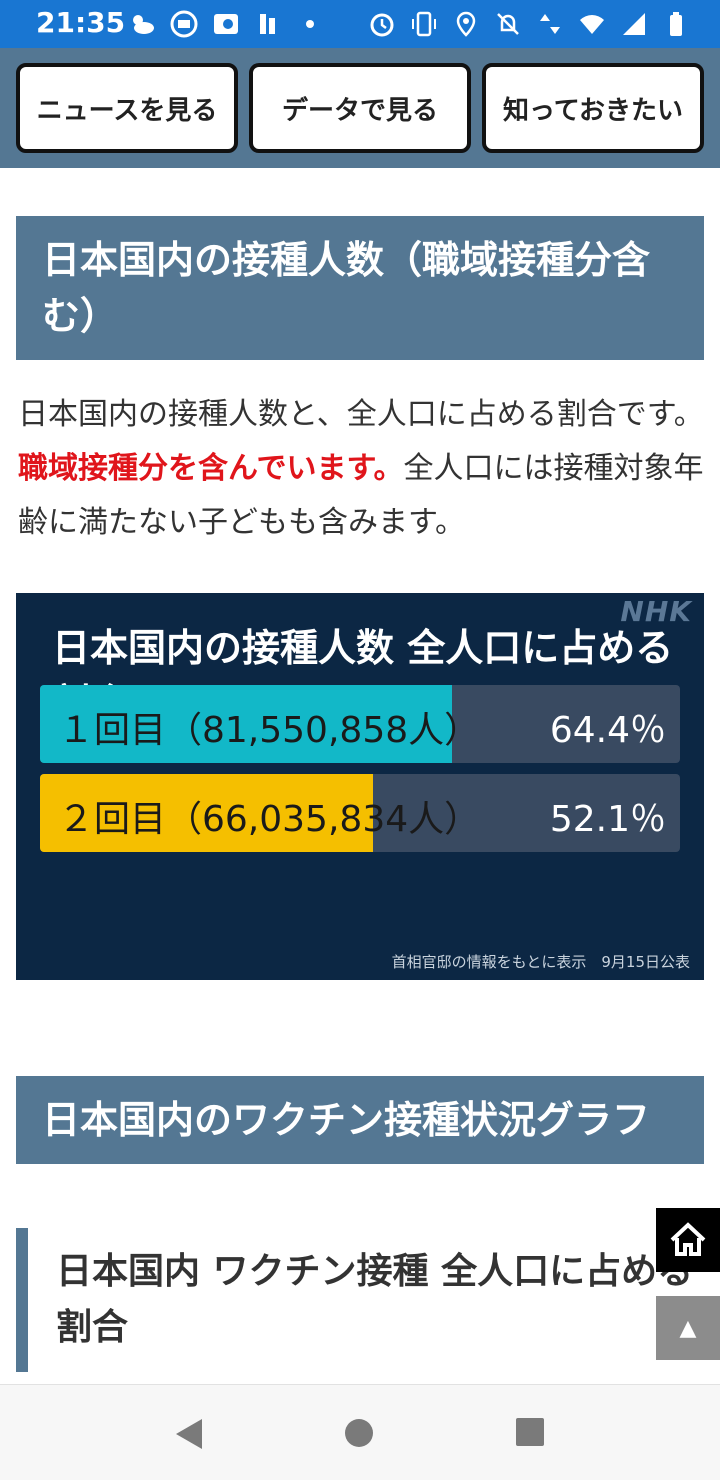 The height and width of the screenshot is (1480, 720). What do you see at coordinates (360, 24) in the screenshot?
I see `status-bar: 21:35` at bounding box center [360, 24].